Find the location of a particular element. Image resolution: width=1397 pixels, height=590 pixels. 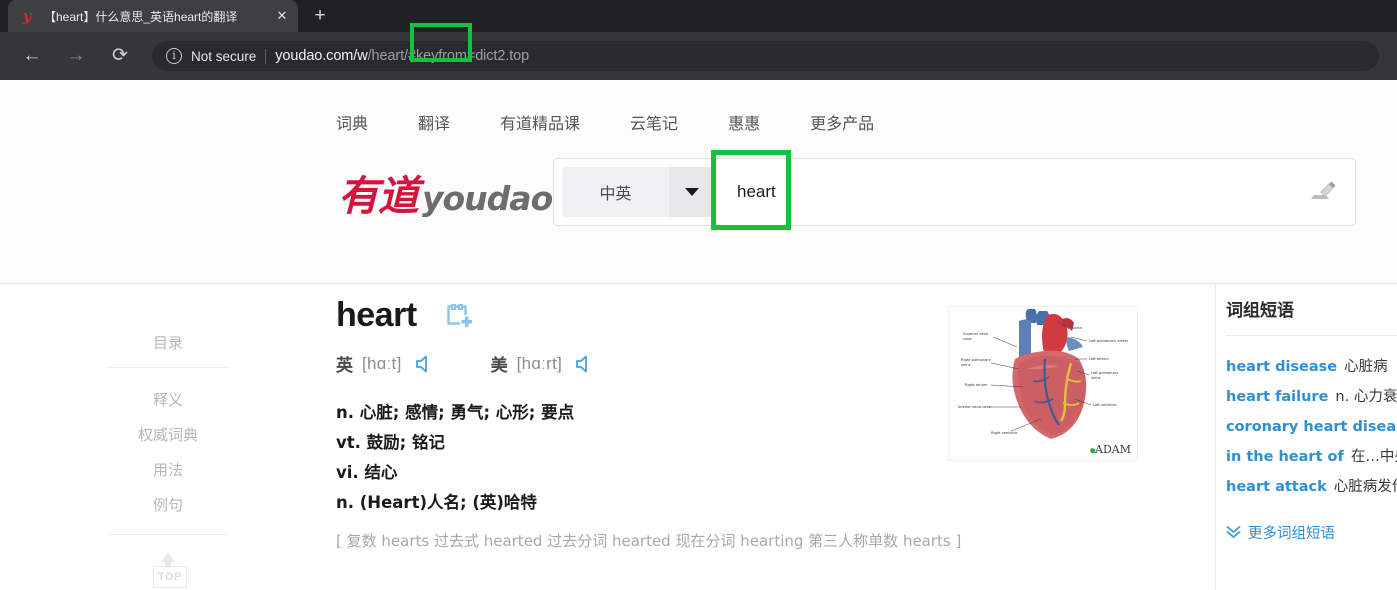

back-to-top-label: TOP is located at coordinates (170, 576).